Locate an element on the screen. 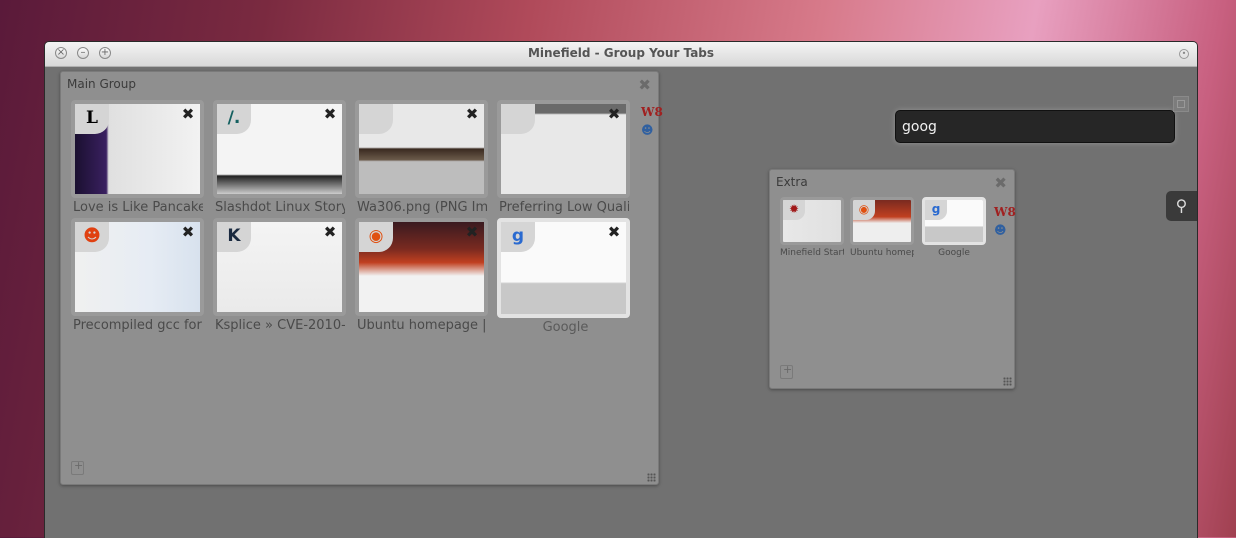 The height and width of the screenshot is (538, 1236). tab-thumbnail: /. ✖ is located at coordinates (279, 149).